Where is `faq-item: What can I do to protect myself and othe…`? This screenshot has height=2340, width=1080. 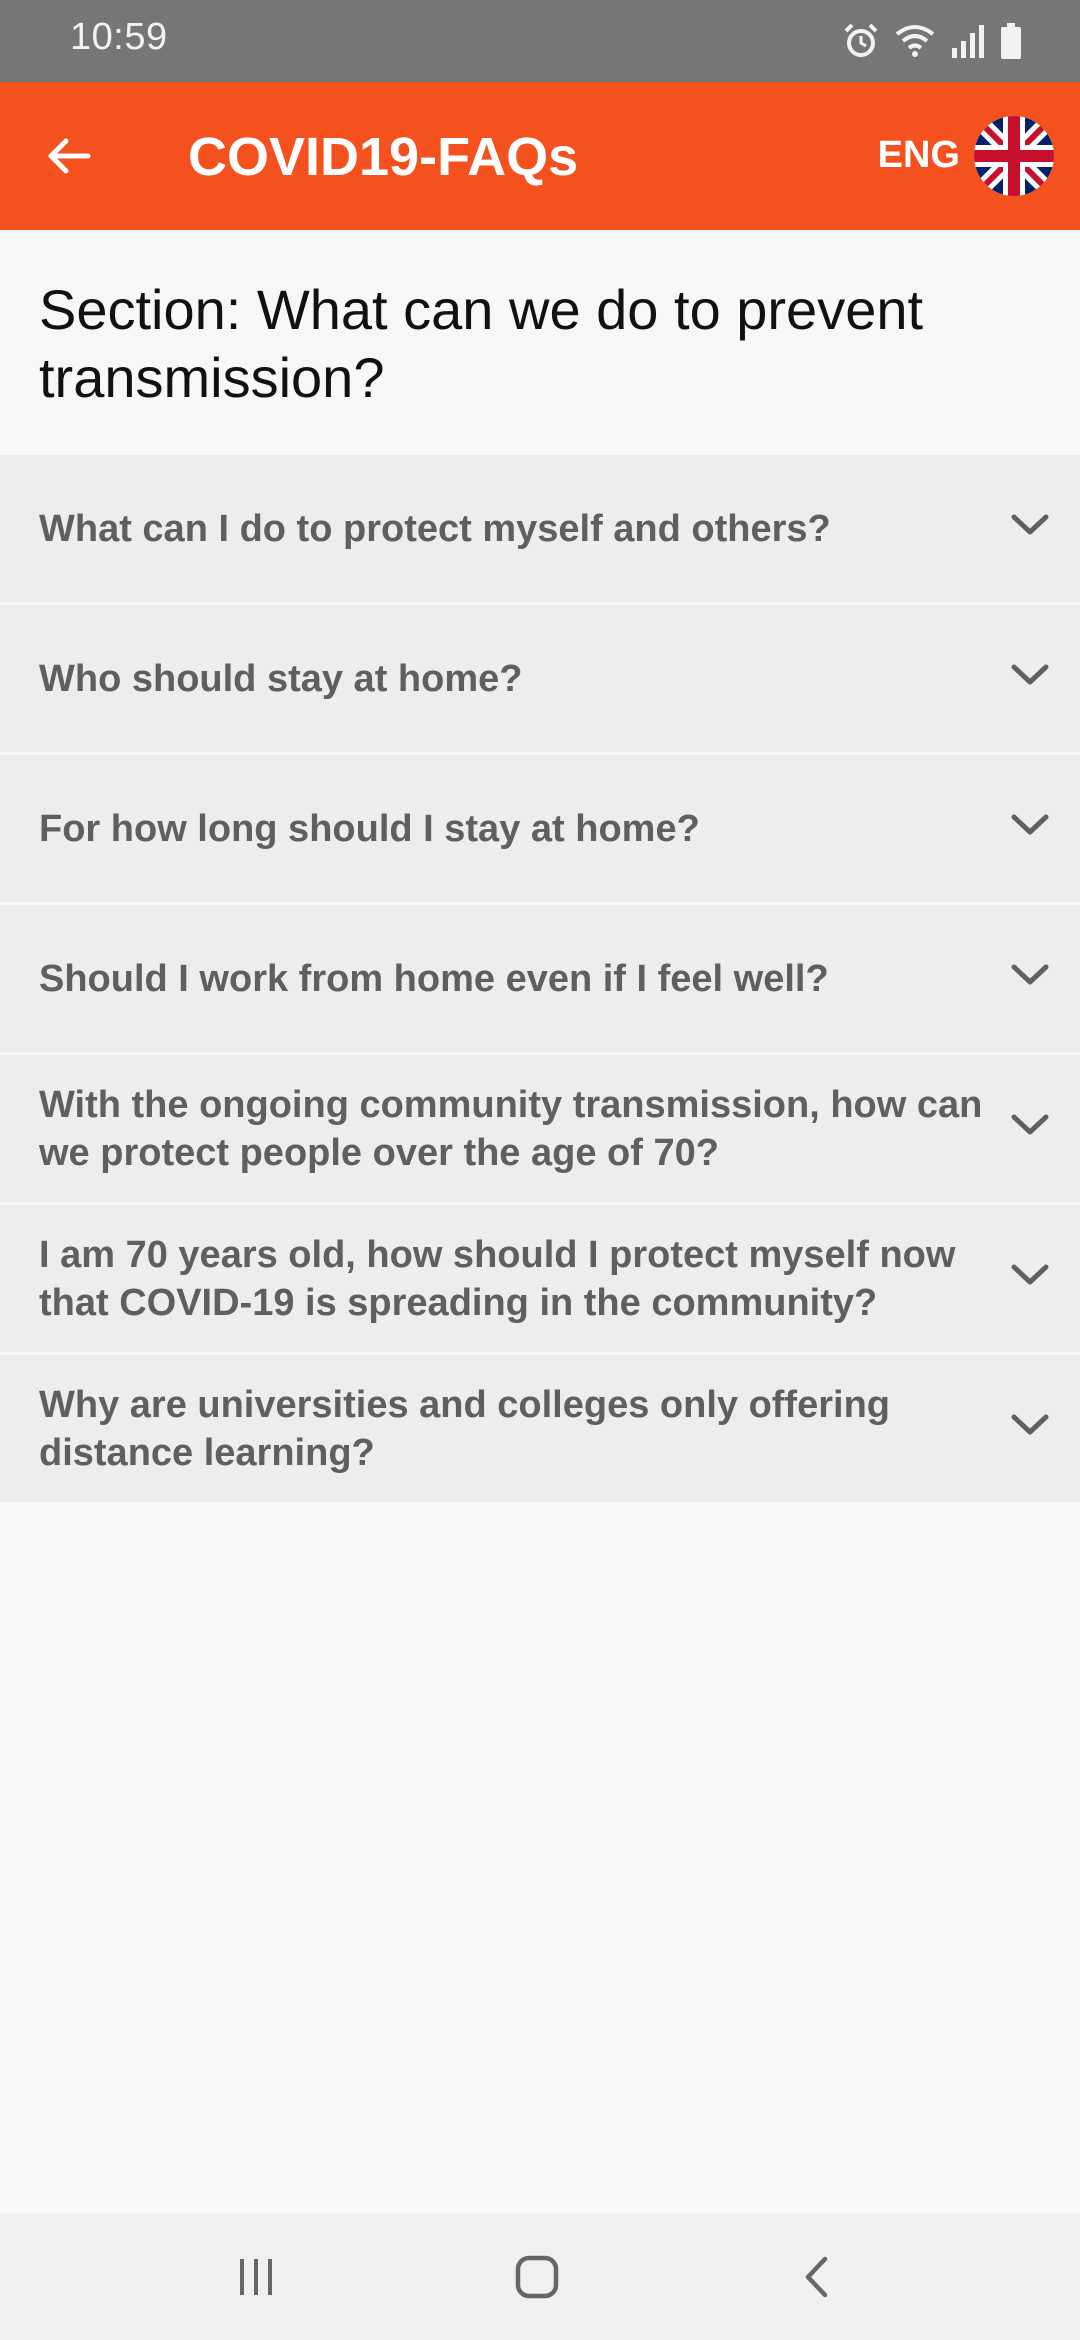
faq-item: What can I do to protect myself and othe… is located at coordinates (540, 530).